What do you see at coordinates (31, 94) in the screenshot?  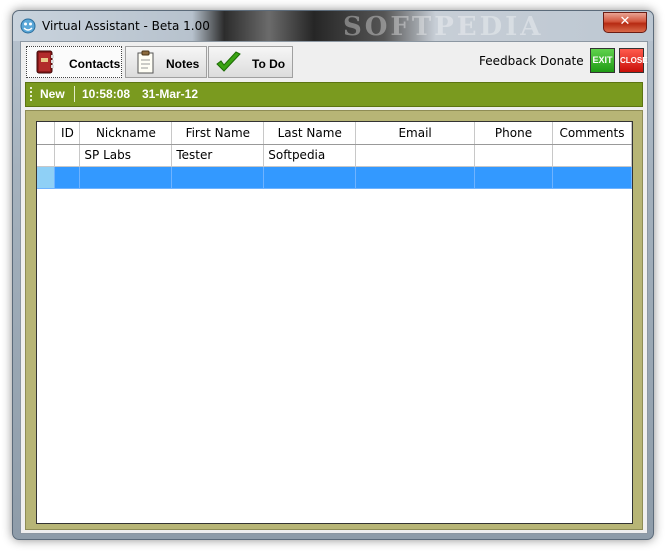 I see `toolbar-grip-icon` at bounding box center [31, 94].